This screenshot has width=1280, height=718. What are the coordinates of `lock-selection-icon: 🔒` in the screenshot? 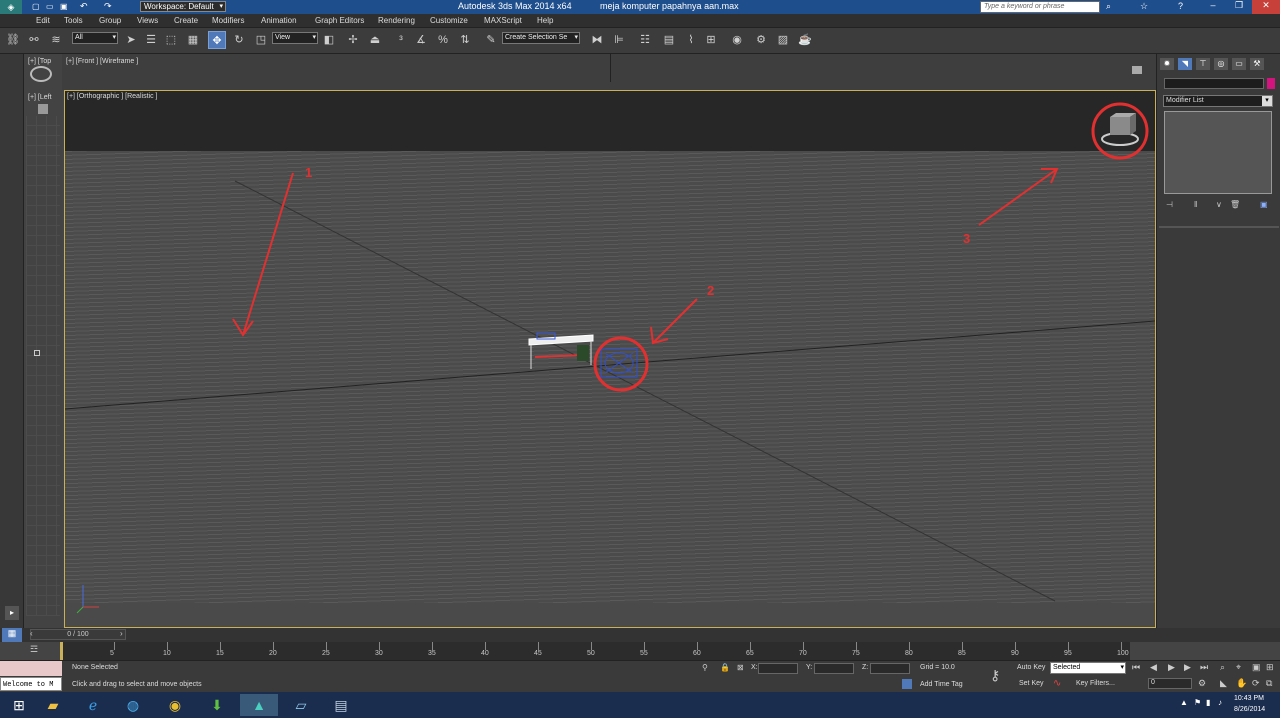 It's located at (725, 667).